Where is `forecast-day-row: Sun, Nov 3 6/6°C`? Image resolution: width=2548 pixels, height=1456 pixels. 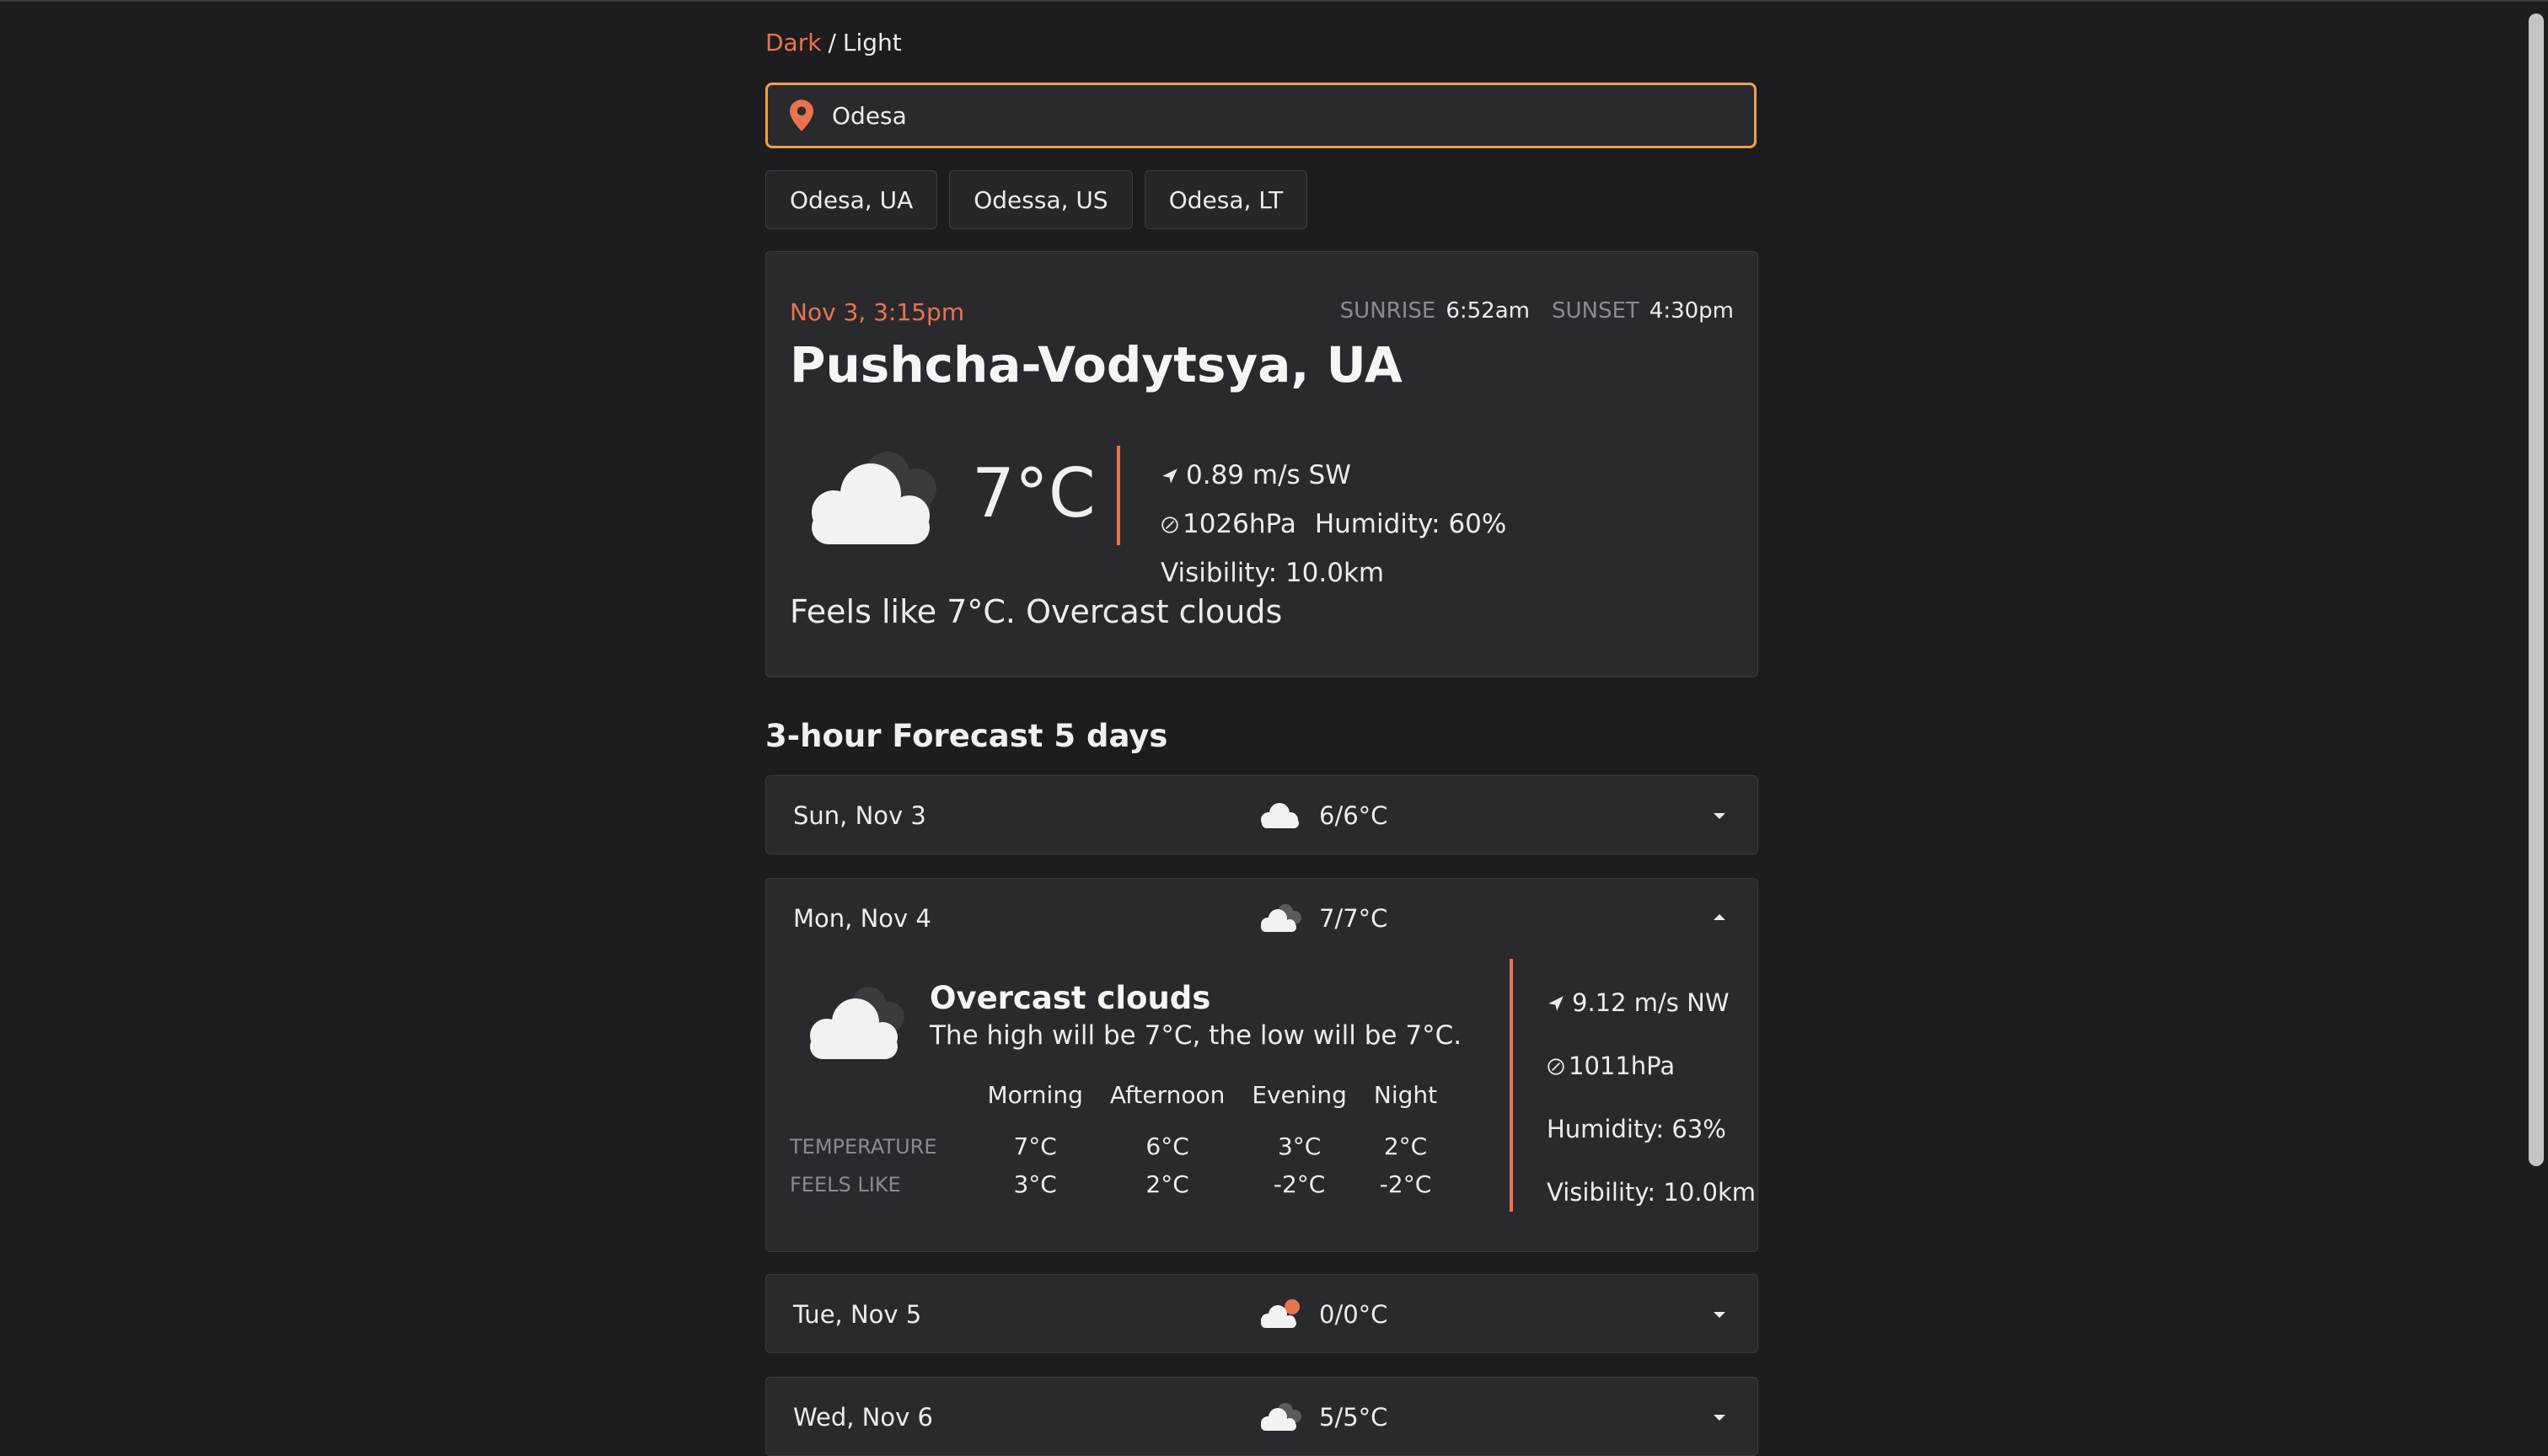
forecast-day-row: Sun, Nov 3 6/6°C is located at coordinates (1261, 814).